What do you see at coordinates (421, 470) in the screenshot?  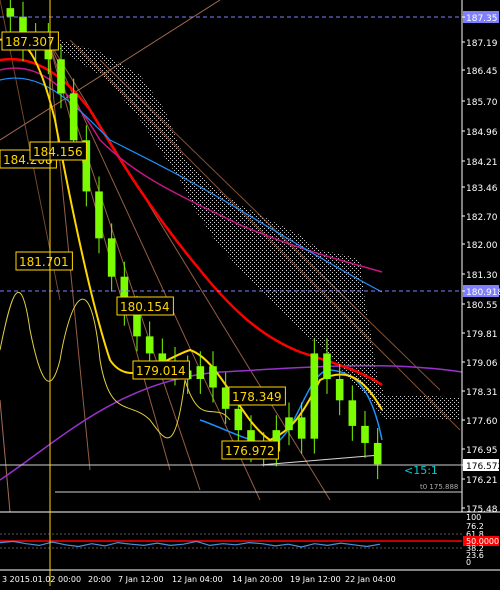 I see `ratio-annotation: <15:1` at bounding box center [421, 470].